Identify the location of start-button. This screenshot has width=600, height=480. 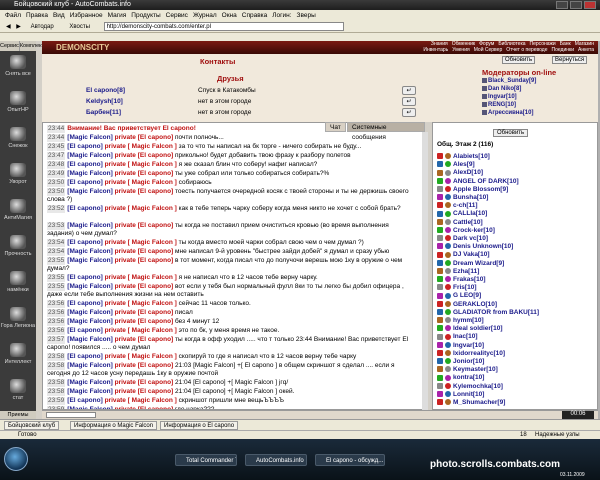
(16, 459).